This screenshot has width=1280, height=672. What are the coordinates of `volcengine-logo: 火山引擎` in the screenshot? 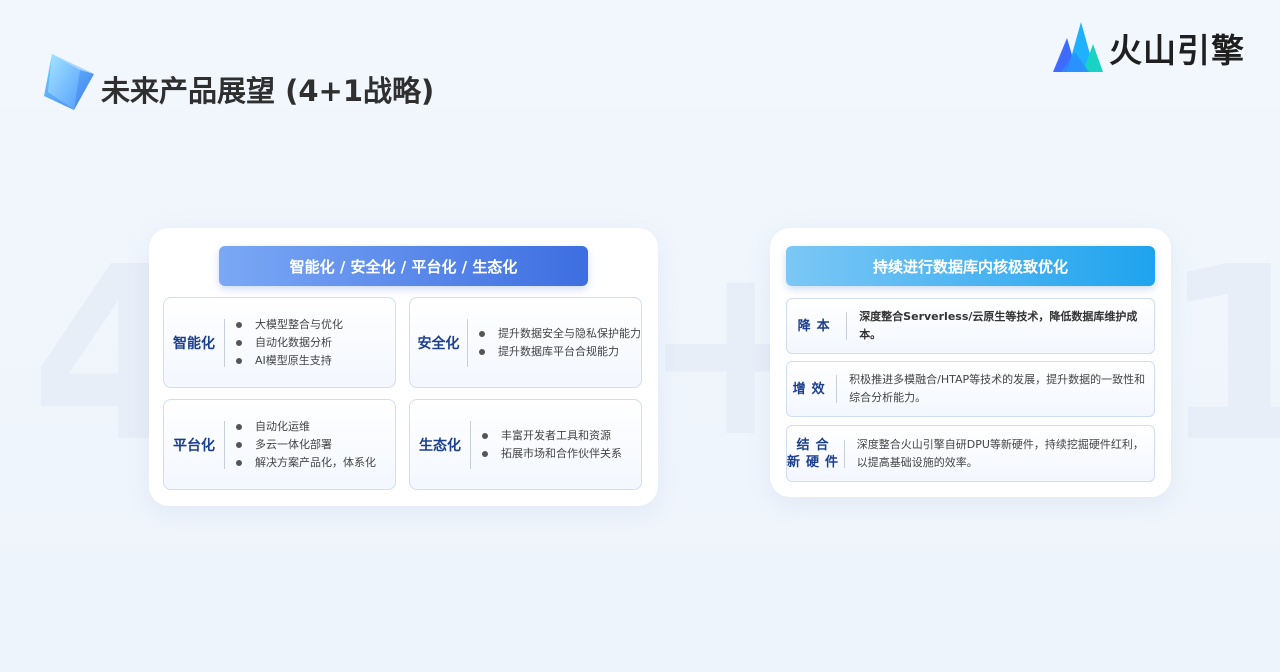 It's located at (1149, 48).